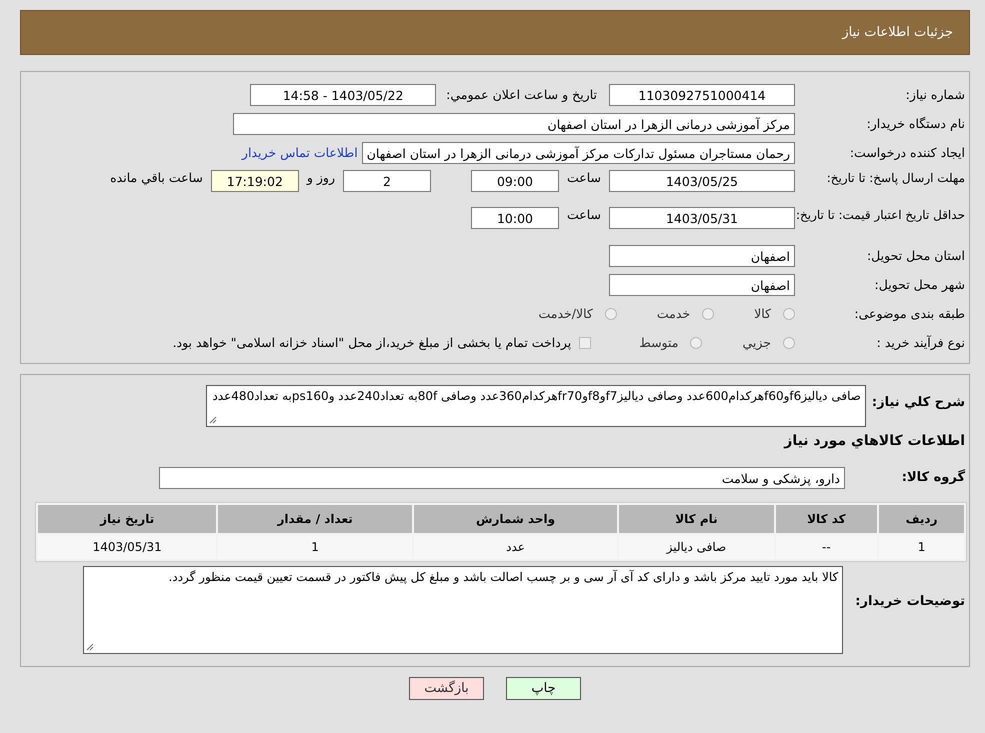 The width and height of the screenshot is (985, 733). I want to click on column-header: ردیف, so click(921, 519).